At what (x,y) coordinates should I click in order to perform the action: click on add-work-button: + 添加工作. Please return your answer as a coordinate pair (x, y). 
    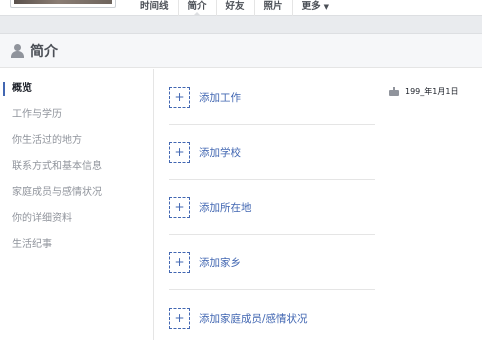
    Looking at the image, I should click on (272, 97).